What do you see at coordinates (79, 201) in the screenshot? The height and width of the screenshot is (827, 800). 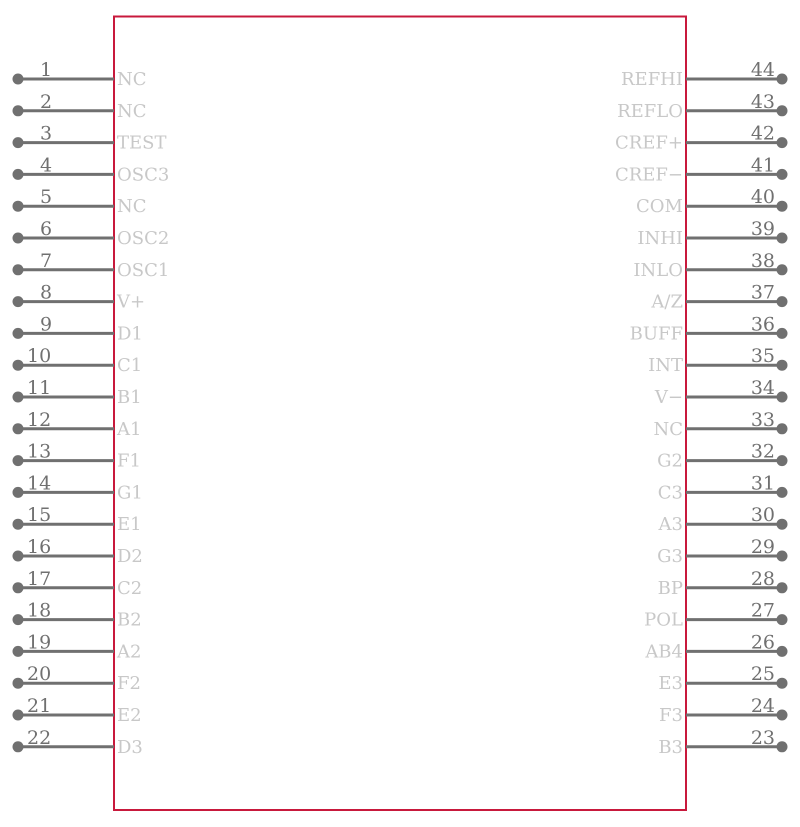 I see `pin-5: 5 NC` at bounding box center [79, 201].